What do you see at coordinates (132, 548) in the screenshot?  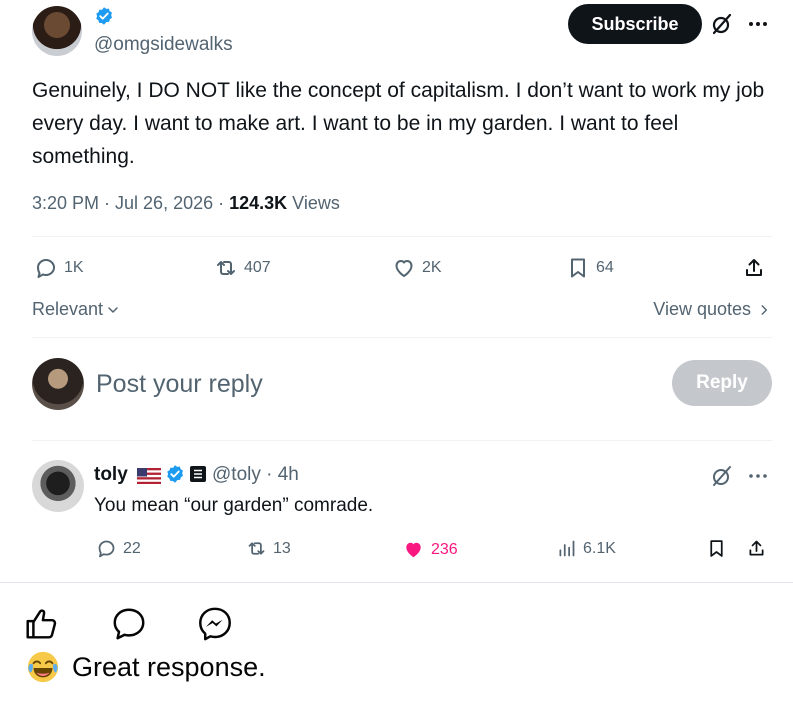 I see `reply-reply-count: 22` at bounding box center [132, 548].